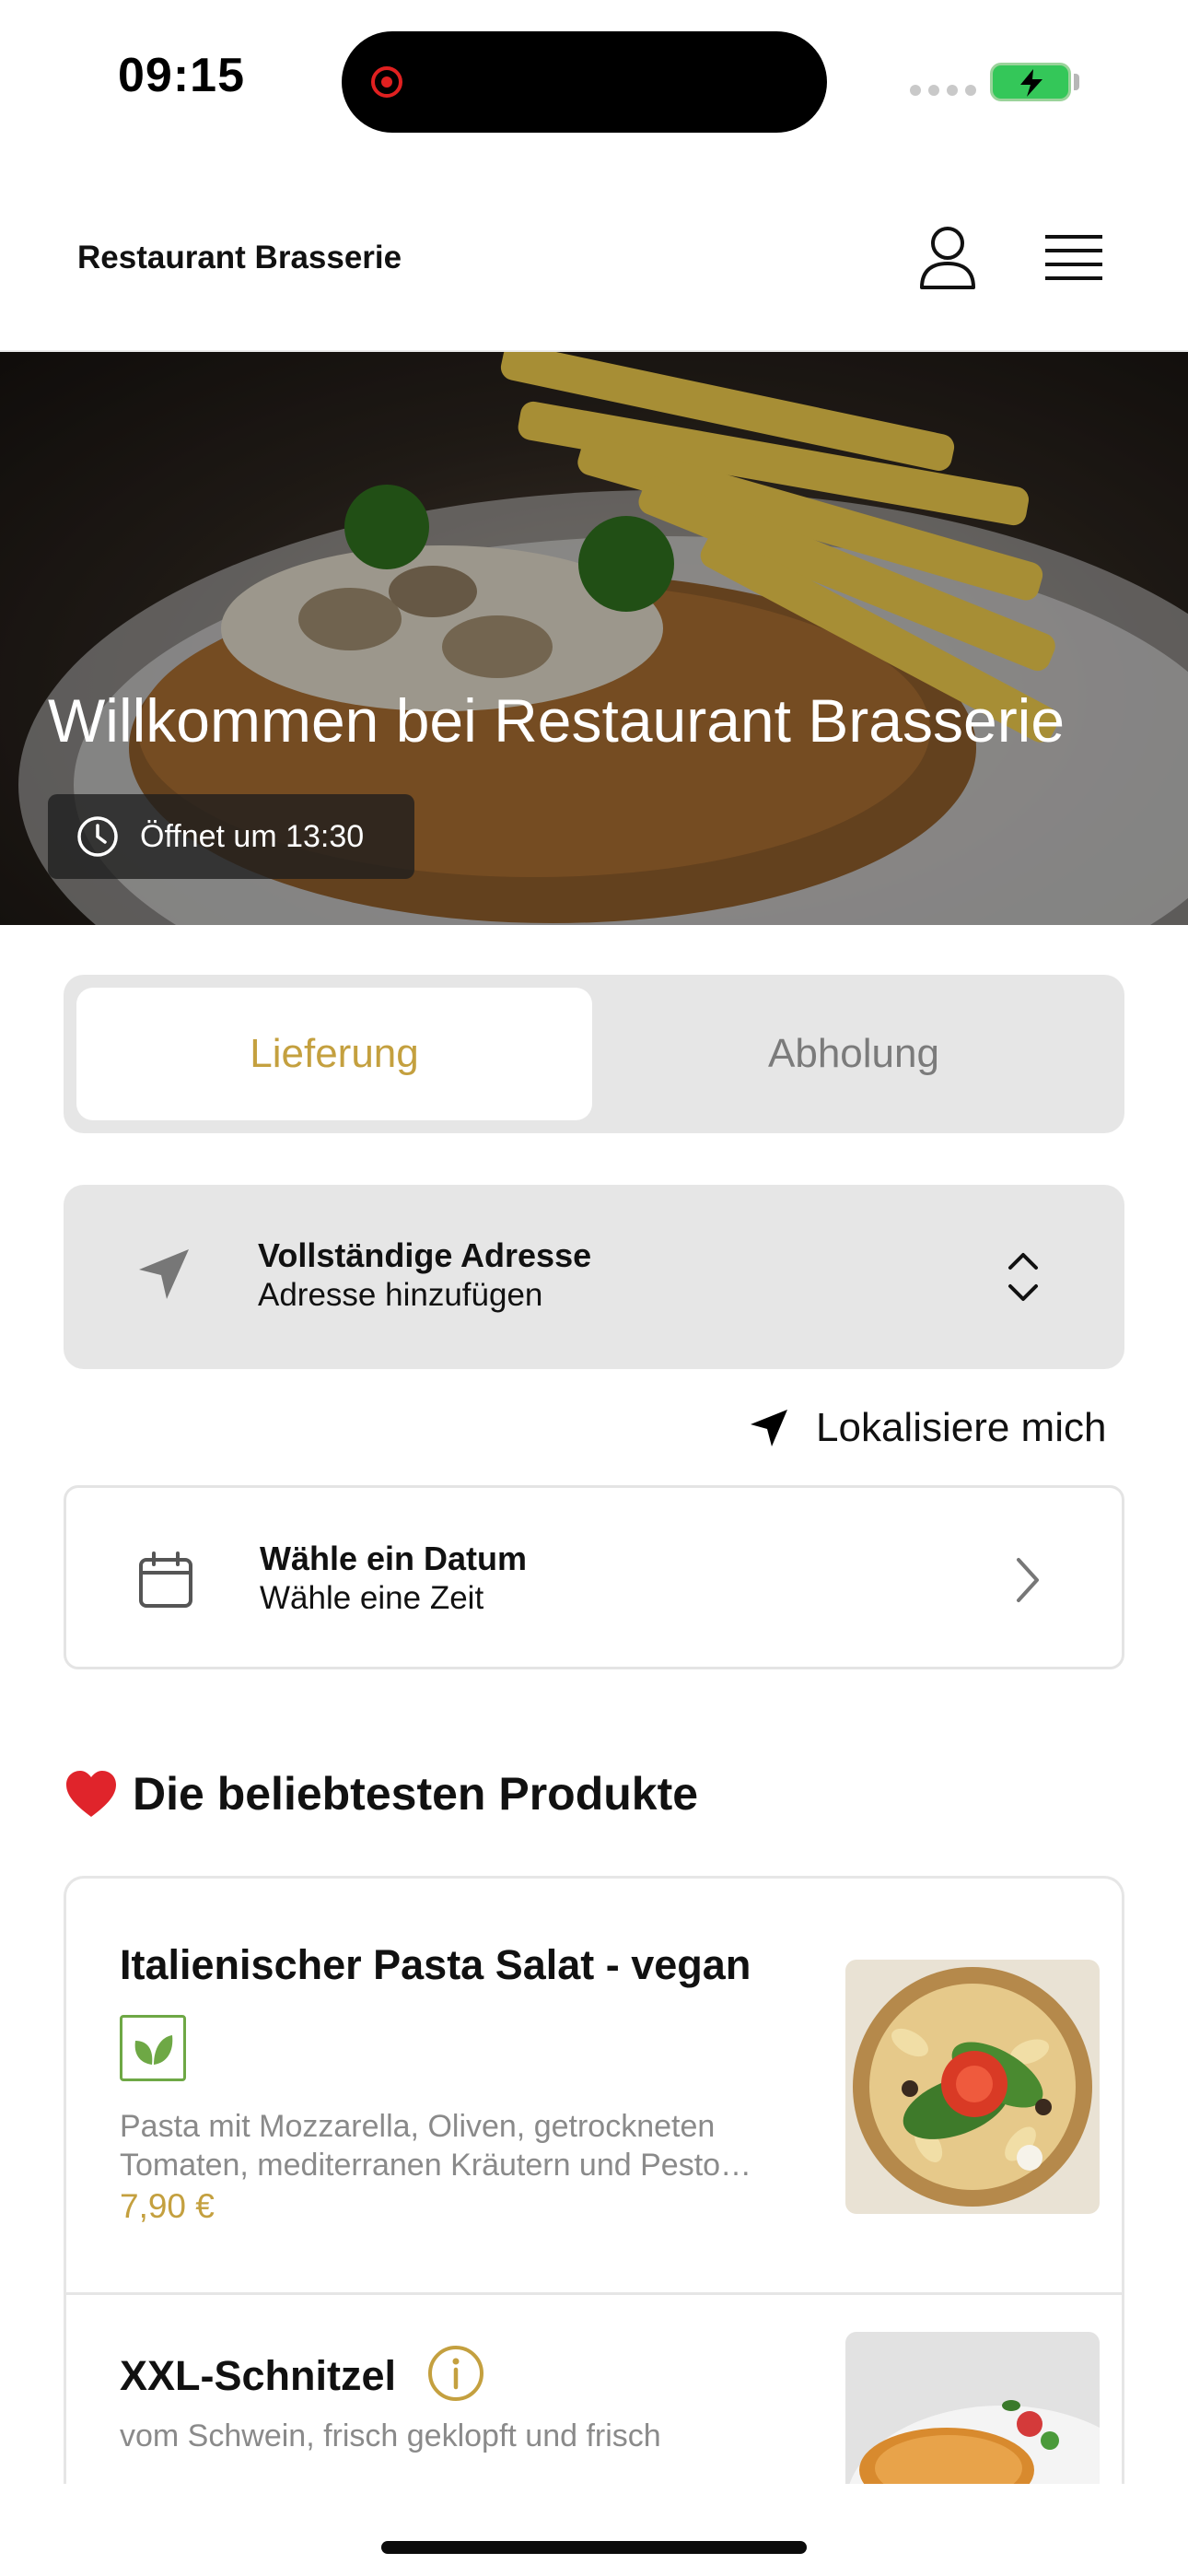 This screenshot has width=1188, height=2576. Describe the element at coordinates (1030, 82) in the screenshot. I see `battery-charging-icon` at that location.